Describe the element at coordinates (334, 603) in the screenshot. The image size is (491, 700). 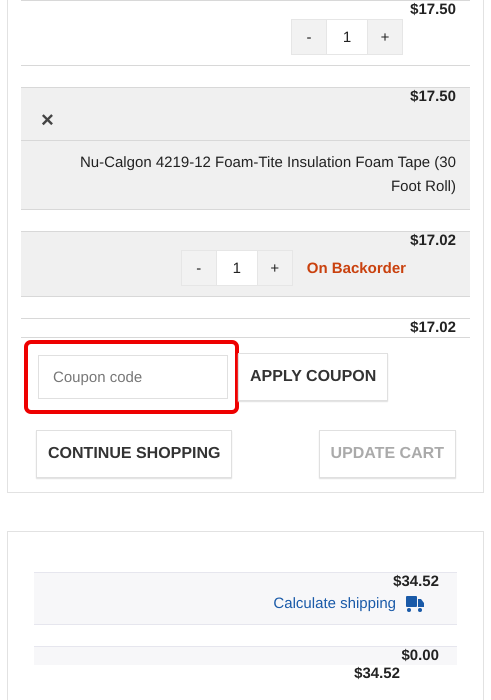
I see `calculate-shipping-link: Calculate shipping` at that location.